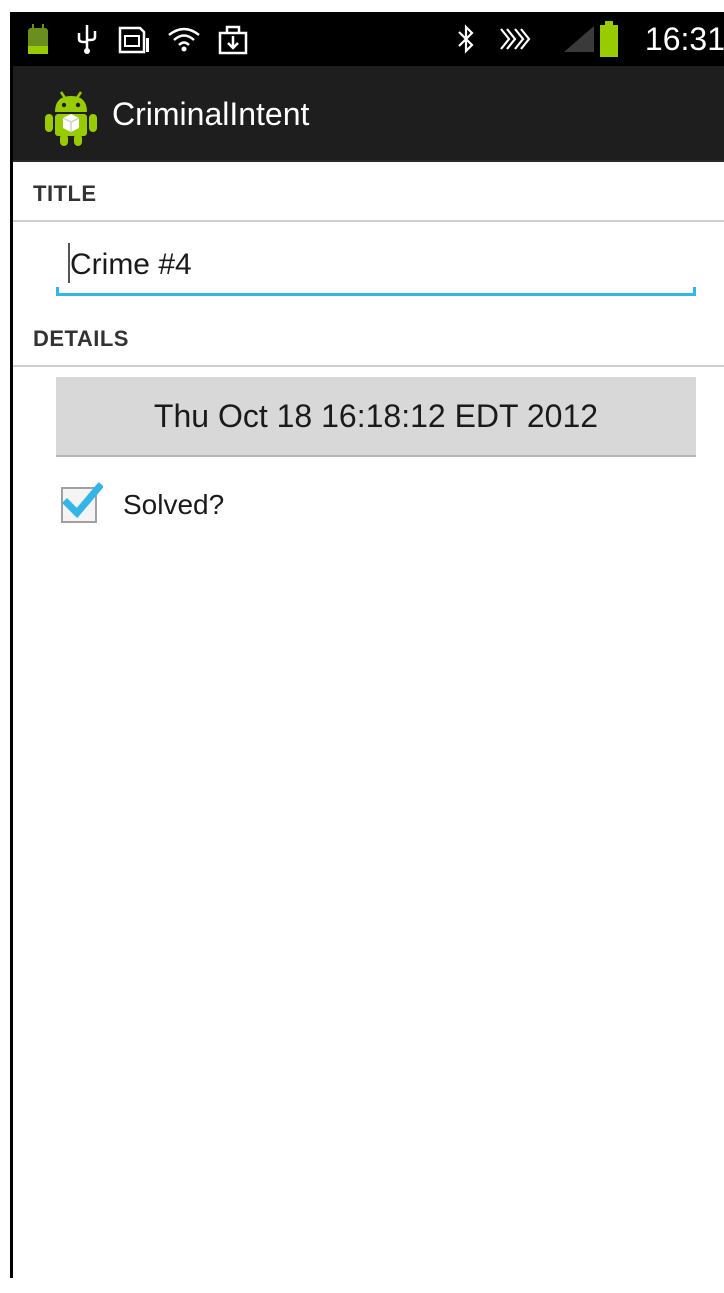 This screenshot has height=1293, width=724. What do you see at coordinates (368, 192) in the screenshot?
I see `title-section-header: TITLE` at bounding box center [368, 192].